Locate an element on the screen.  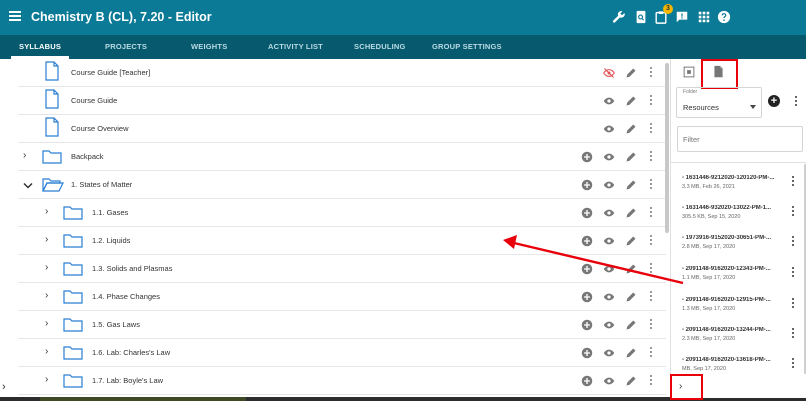
feedback-icon is located at coordinates (682, 17).